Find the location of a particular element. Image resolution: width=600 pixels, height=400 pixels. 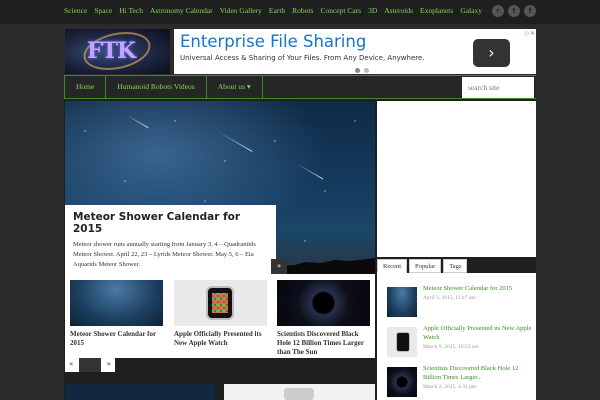

topnav-item-concept-cars: Concept Cars is located at coordinates (340, 10).